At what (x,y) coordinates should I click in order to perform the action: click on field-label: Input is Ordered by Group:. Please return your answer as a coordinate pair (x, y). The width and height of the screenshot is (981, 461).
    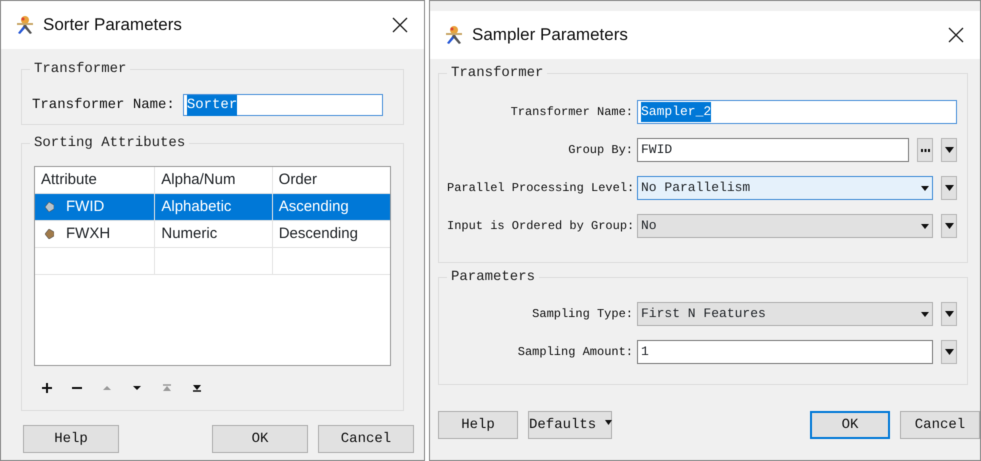
    Looking at the image, I should click on (540, 226).